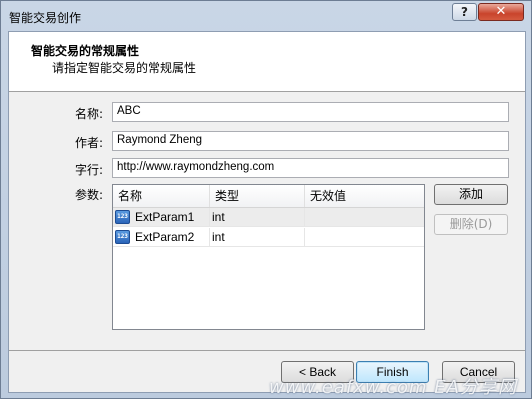 The width and height of the screenshot is (532, 399). I want to click on link-label: 字行:, so click(89, 170).